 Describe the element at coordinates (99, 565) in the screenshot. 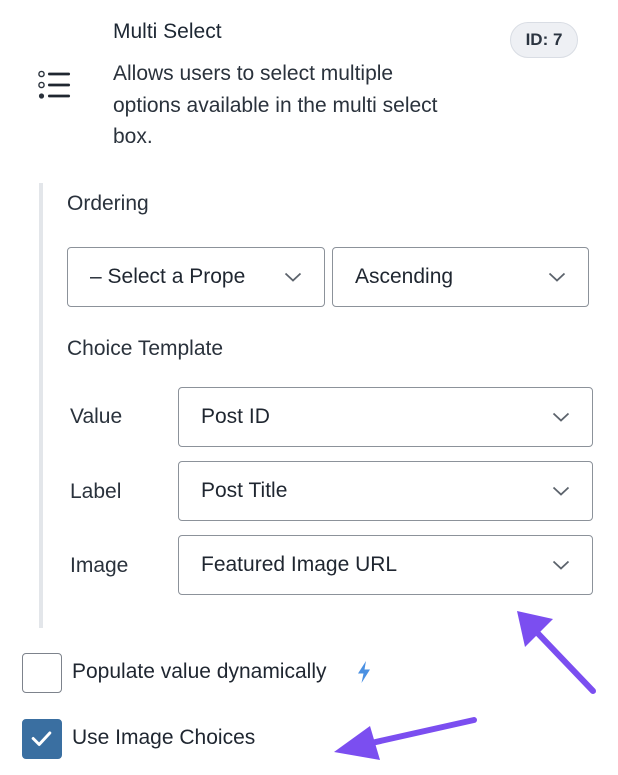

I see `choice-image-label: Image` at that location.